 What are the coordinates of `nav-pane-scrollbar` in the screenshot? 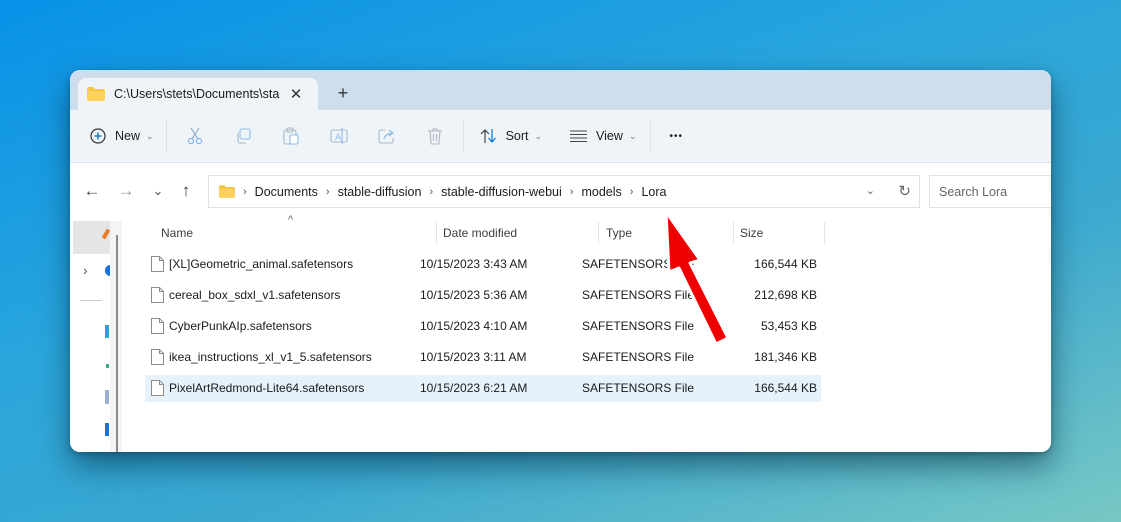 It's located at (116, 336).